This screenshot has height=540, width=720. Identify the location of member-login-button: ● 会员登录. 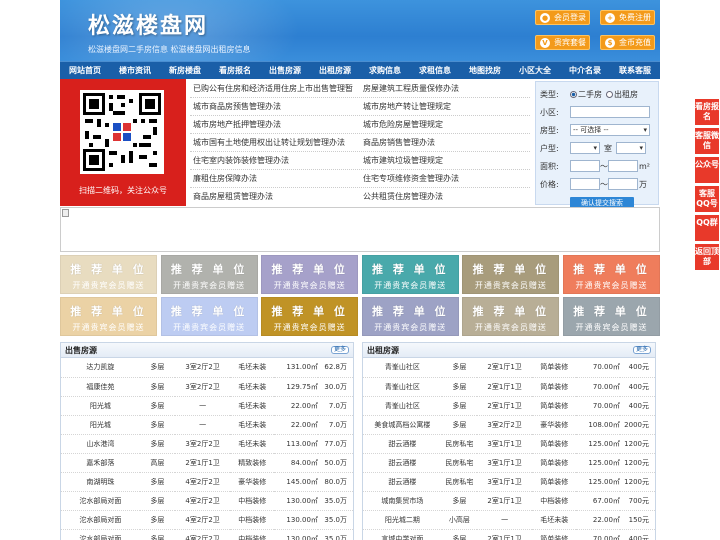
(562, 17).